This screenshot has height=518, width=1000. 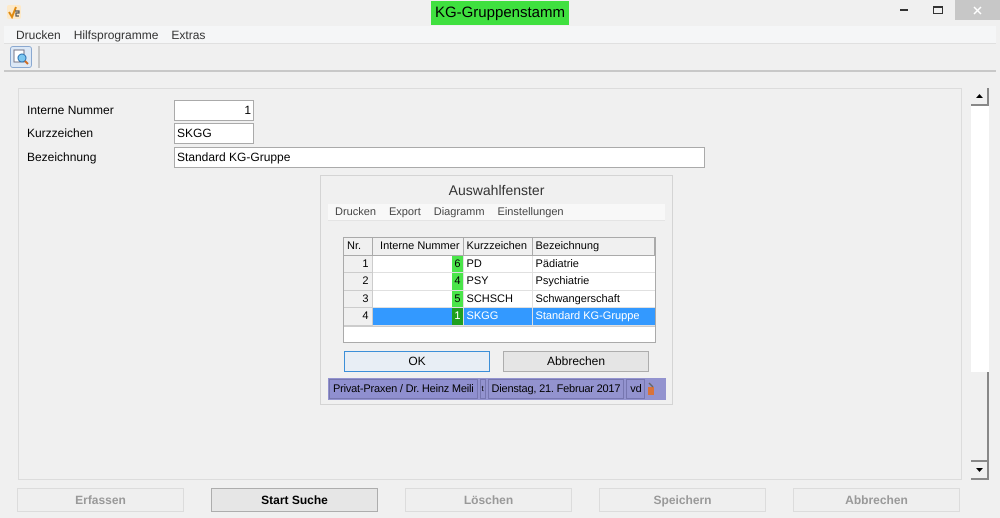 I want to click on row-number: 3, so click(x=358, y=299).